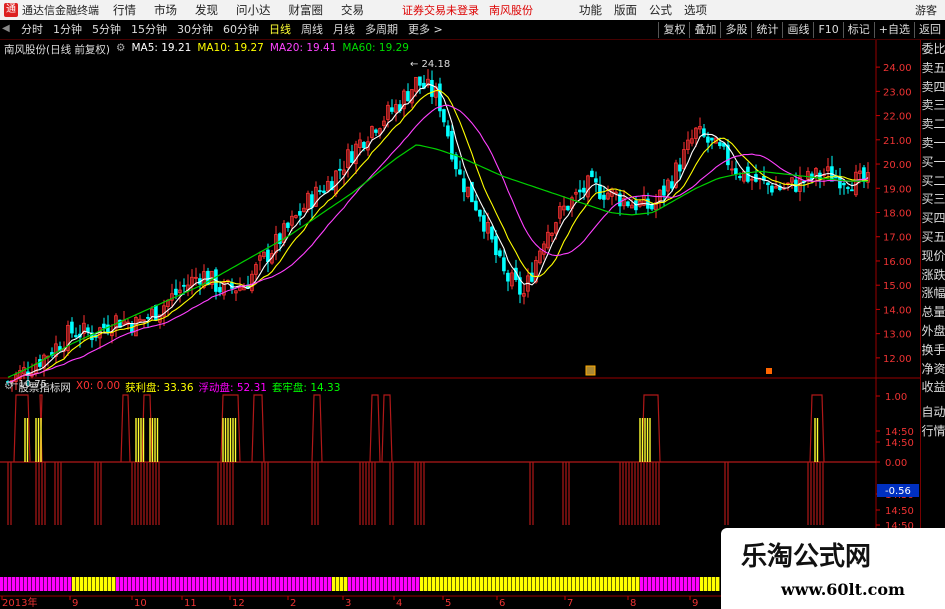 Image resolution: width=945 pixels, height=609 pixels. I want to click on sidebar-item-4: 卖二, so click(933, 124).